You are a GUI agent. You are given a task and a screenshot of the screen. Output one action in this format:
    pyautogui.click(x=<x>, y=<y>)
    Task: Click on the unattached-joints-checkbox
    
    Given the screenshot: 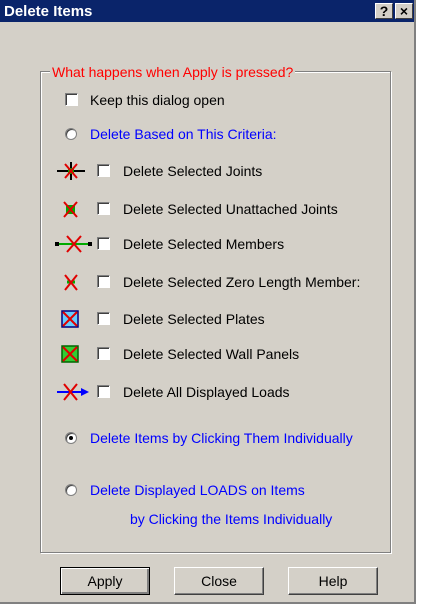 What is the action you would take?
    pyautogui.click(x=103, y=208)
    